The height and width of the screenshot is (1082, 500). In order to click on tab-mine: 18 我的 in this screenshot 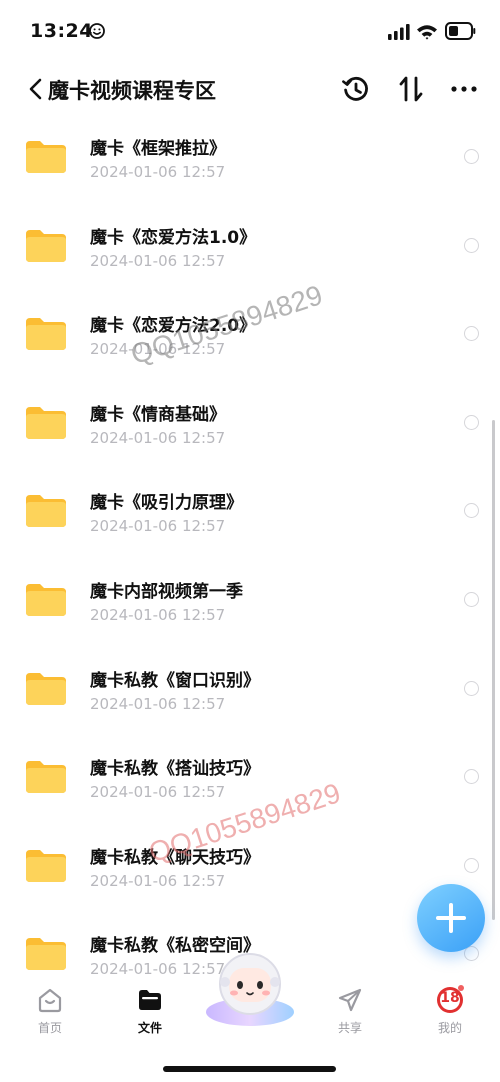, I will do `click(450, 1016)`.